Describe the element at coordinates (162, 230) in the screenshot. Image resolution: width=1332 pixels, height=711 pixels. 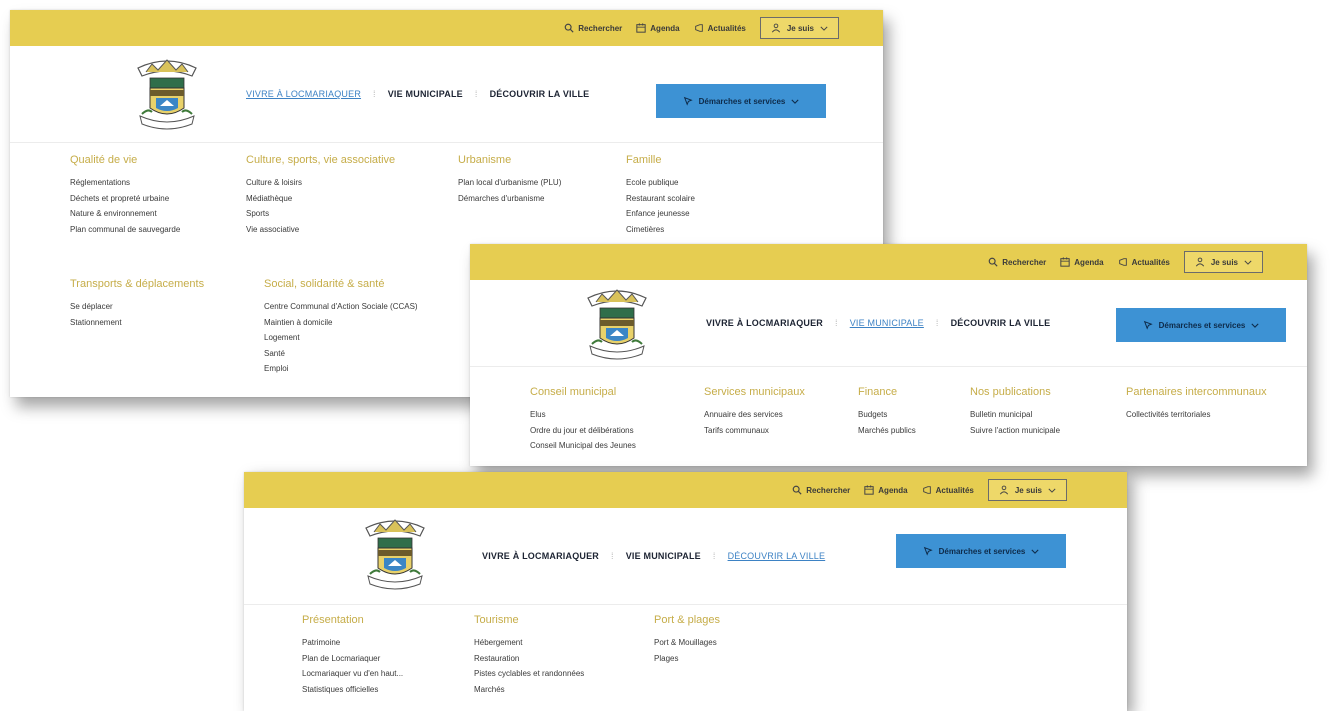
I see `menu-link: Plan communal de sauvegarde` at that location.